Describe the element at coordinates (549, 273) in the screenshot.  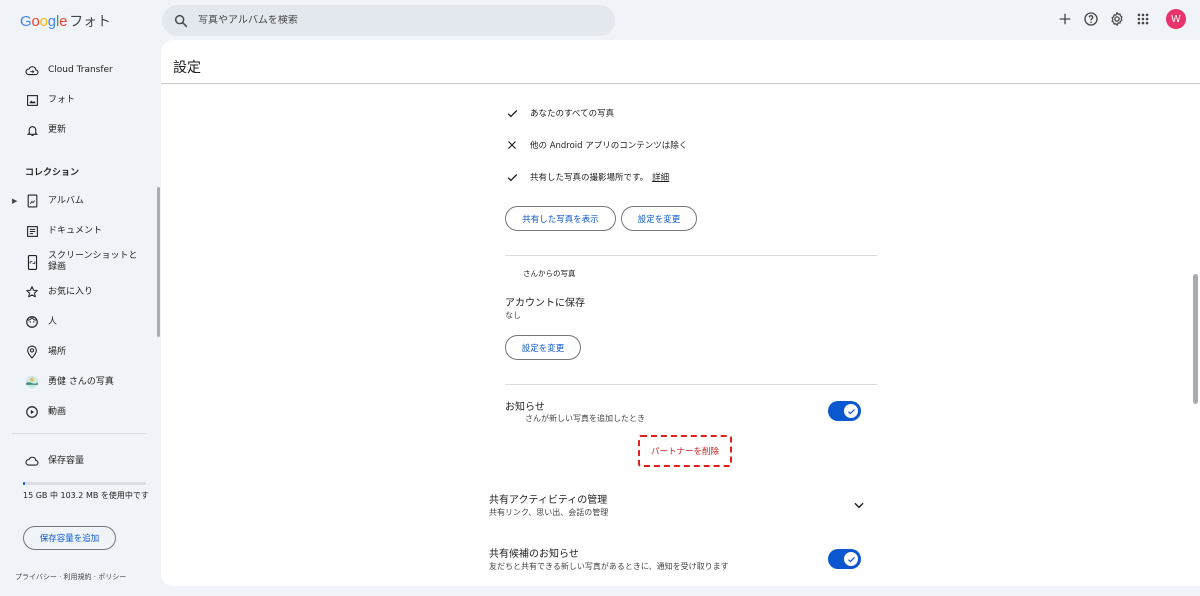
I see `from-partner-label: さんからの写真` at that location.